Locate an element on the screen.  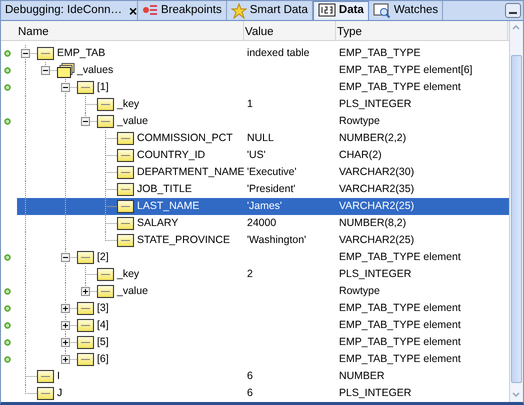
variable-name: _key is located at coordinates (128, 274).